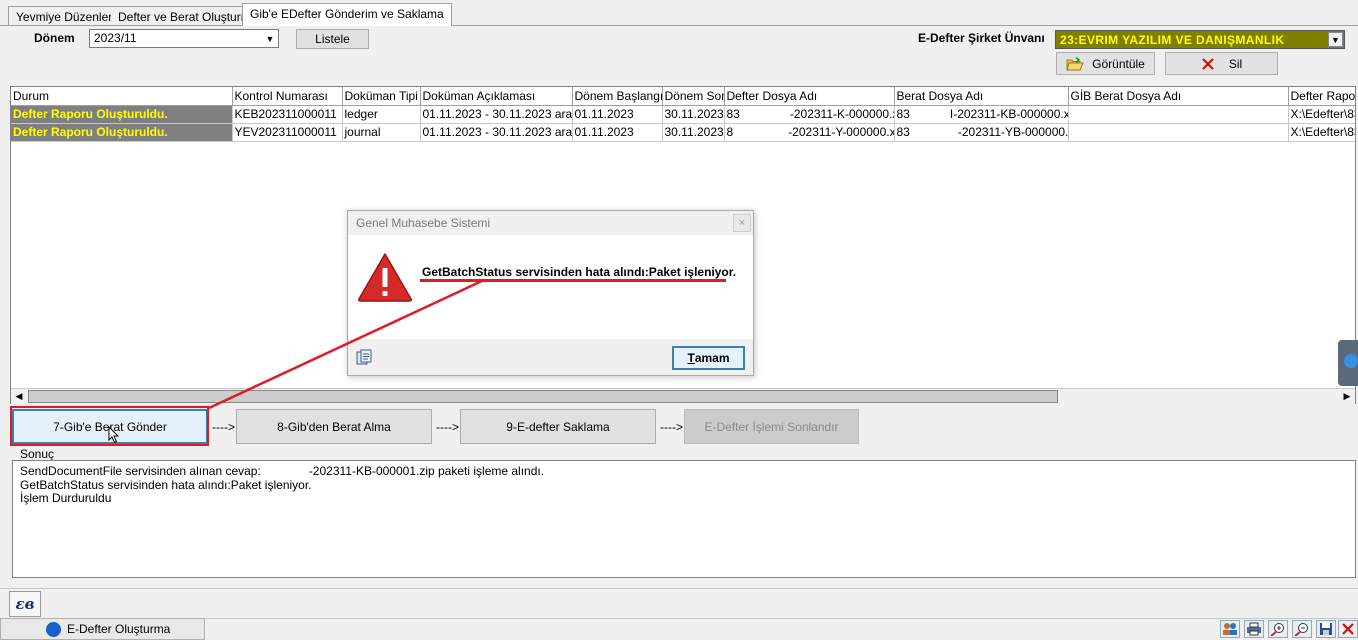 Image resolution: width=1358 pixels, height=640 pixels. What do you see at coordinates (287, 132) in the screenshot?
I see `kontrol-cell: YEV202311000011` at bounding box center [287, 132].